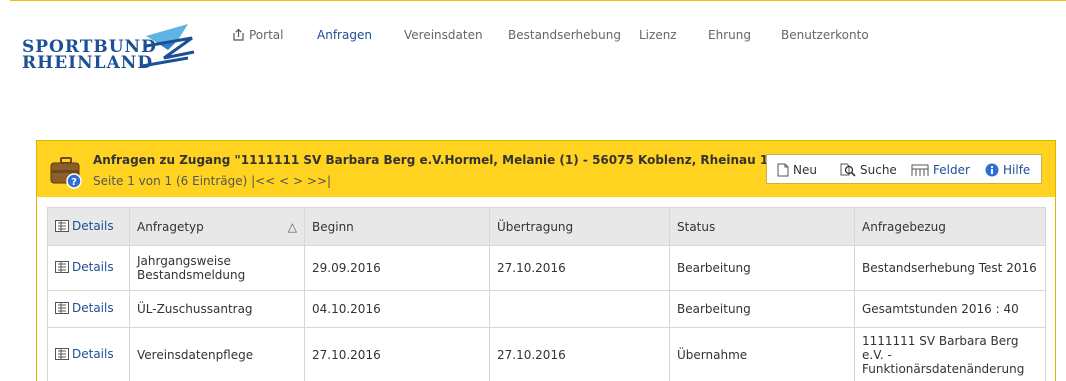 Image resolution: width=1066 pixels, height=381 pixels. Describe the element at coordinates (397, 309) in the screenshot. I see `cell-beginn: 04.10.2016` at that location.